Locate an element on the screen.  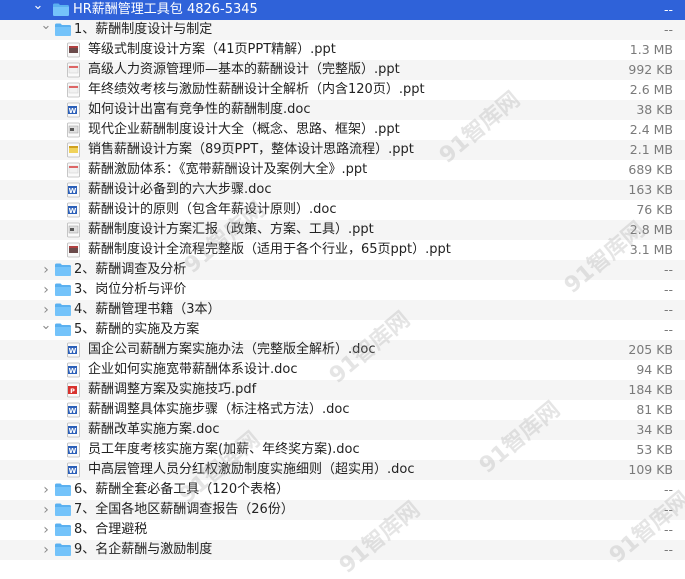
folder-row: › 9、名企薪酬与激励制度 -- is located at coordinates (342, 550).